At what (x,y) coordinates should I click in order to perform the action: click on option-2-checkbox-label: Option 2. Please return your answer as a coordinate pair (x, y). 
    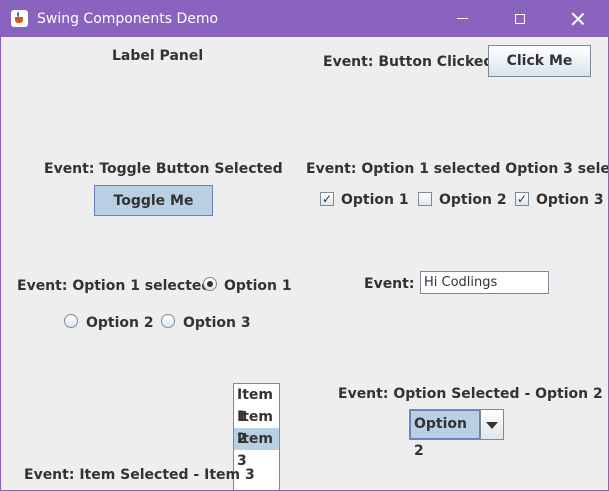
    Looking at the image, I should click on (473, 200).